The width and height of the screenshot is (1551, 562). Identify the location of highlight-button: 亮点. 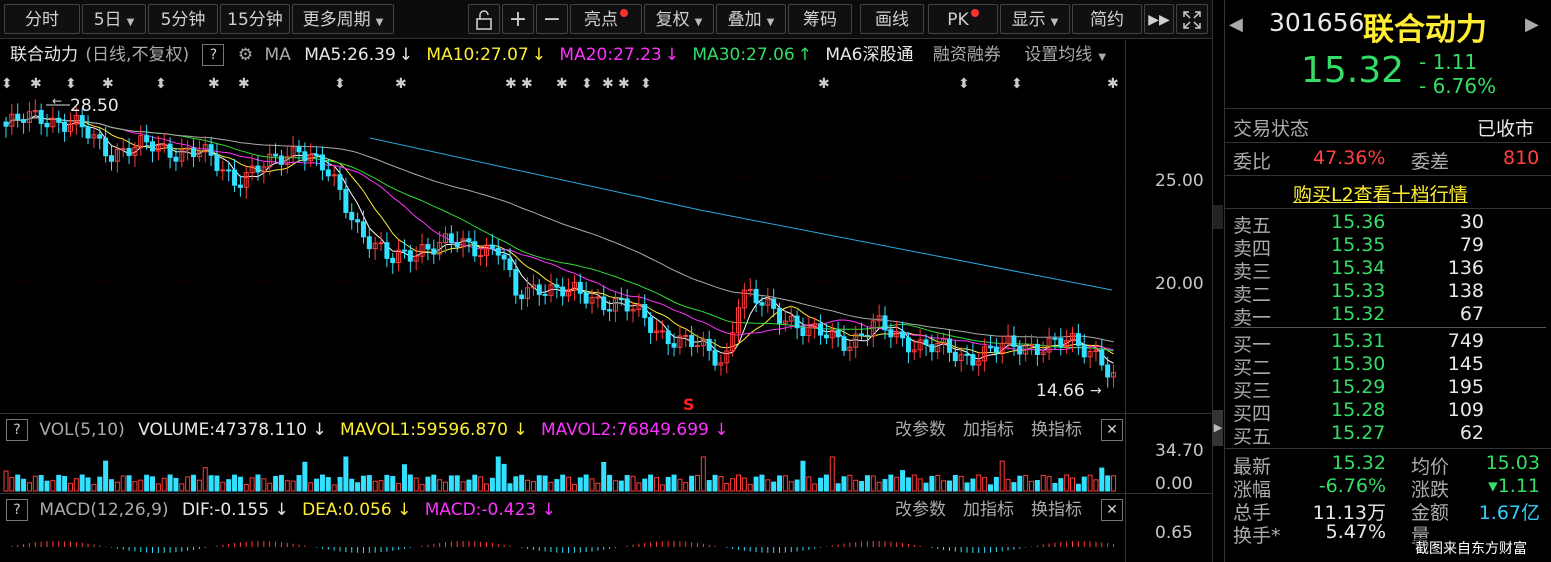
(606, 19).